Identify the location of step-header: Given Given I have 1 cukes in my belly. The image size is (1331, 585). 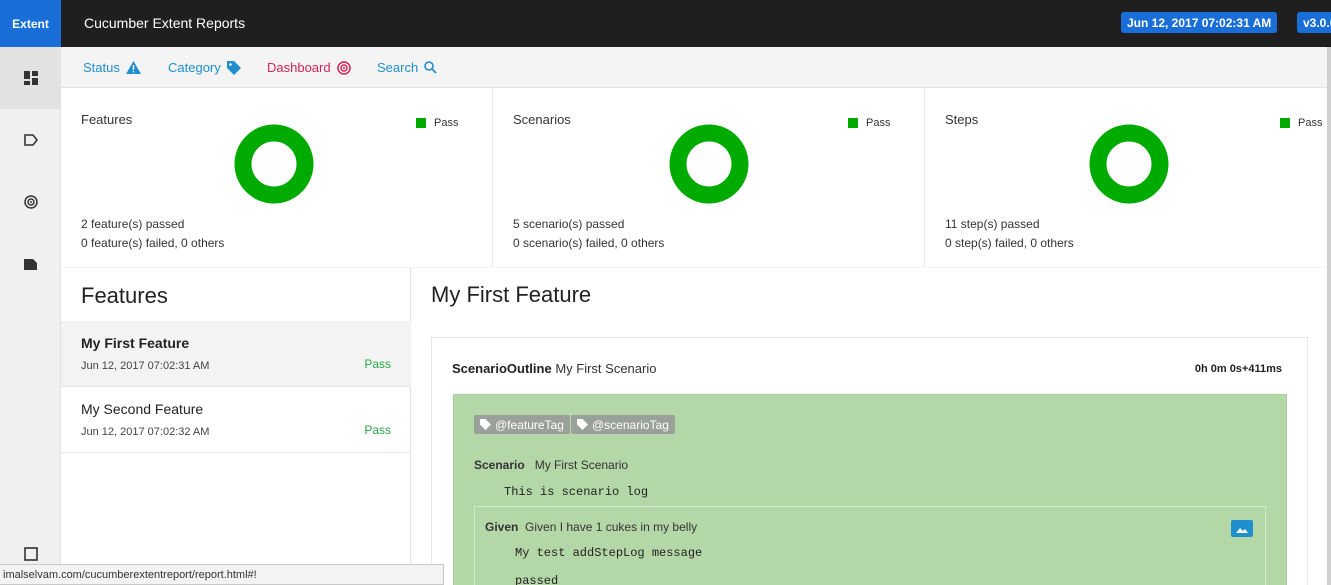
(591, 527).